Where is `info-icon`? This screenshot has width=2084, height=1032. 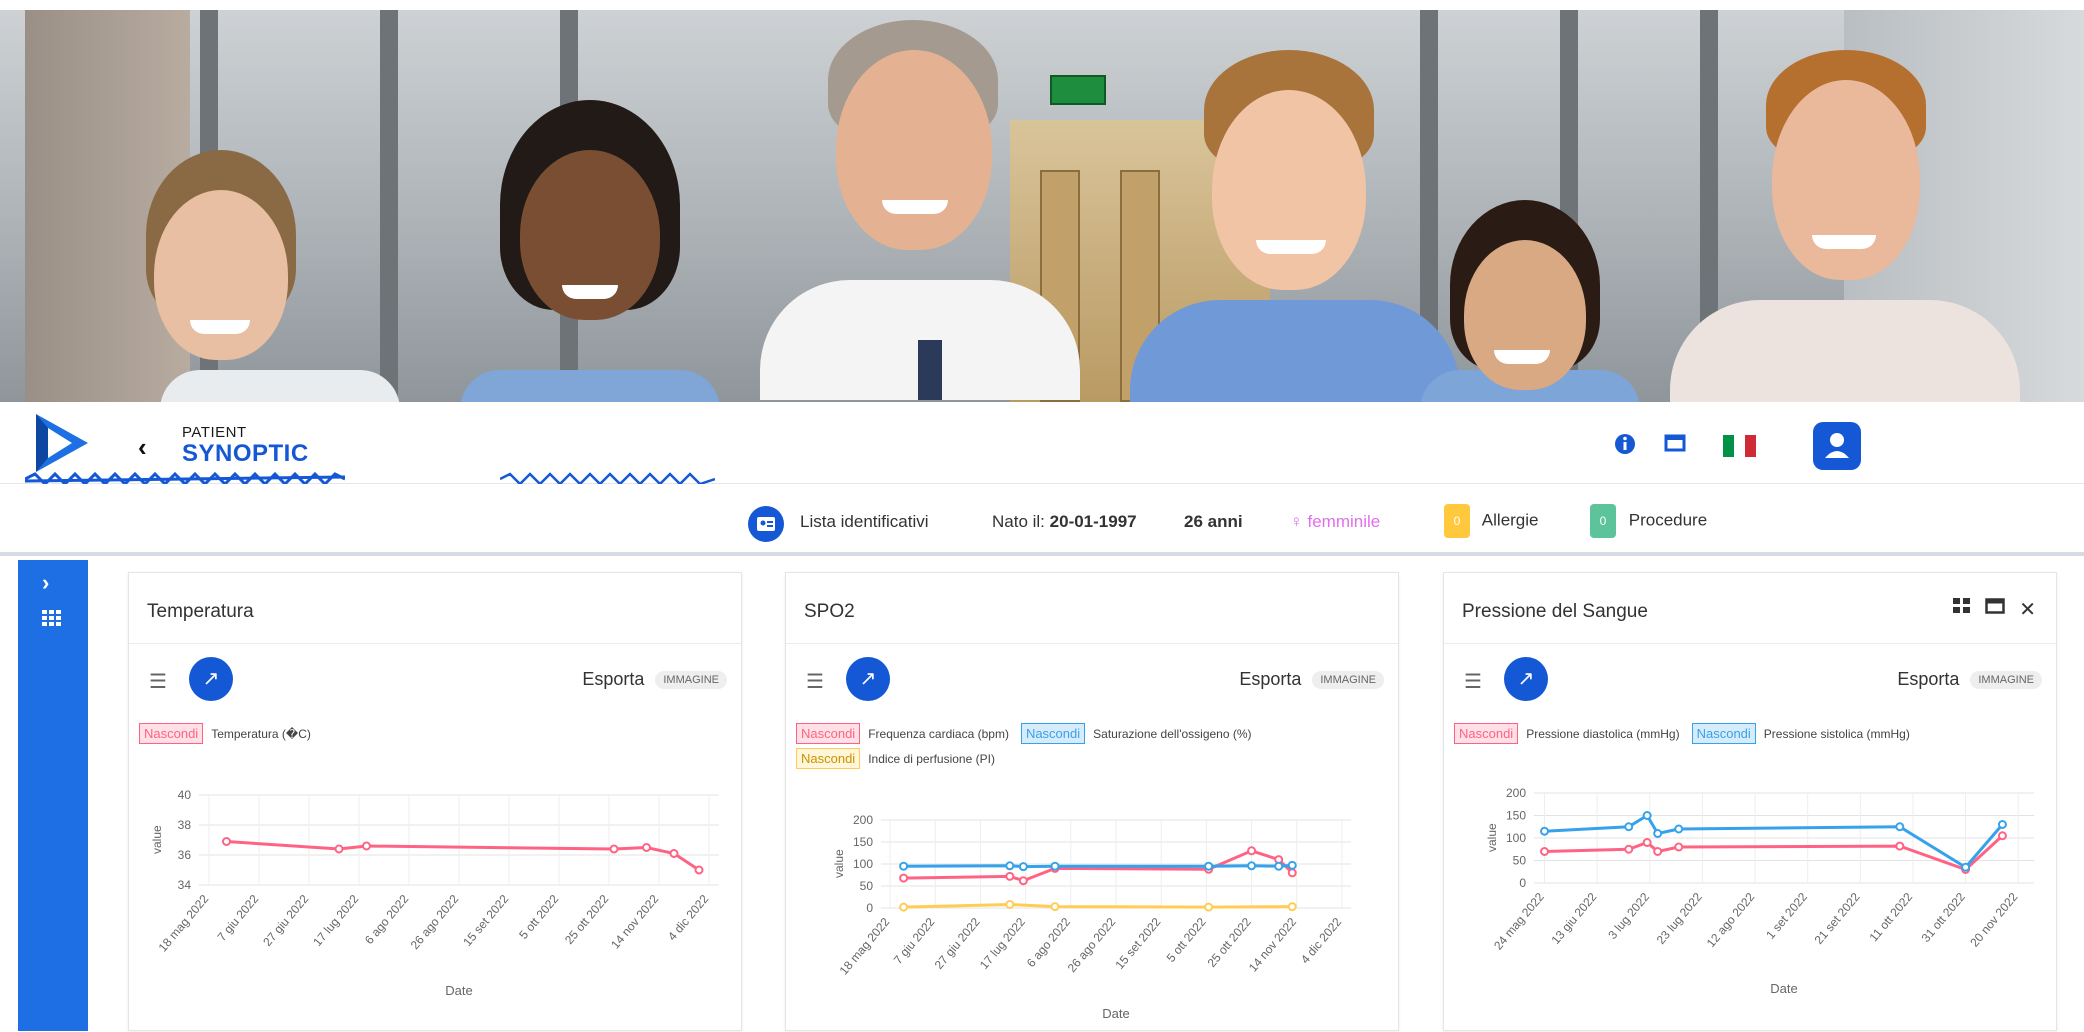 info-icon is located at coordinates (1625, 447).